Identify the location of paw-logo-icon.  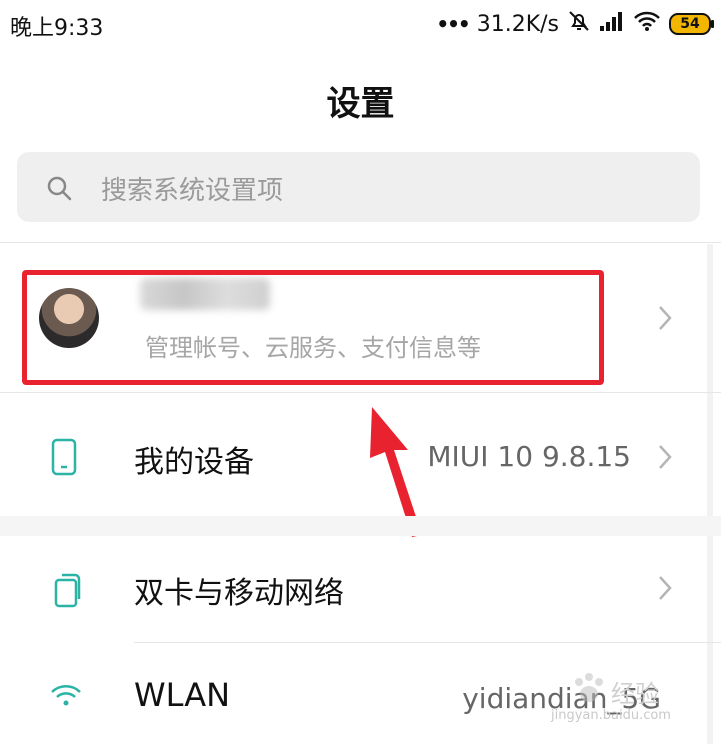
(589, 691).